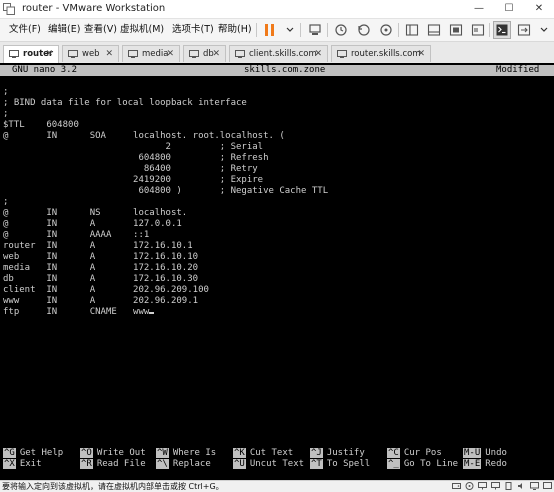 The height and width of the screenshot is (492, 554). Describe the element at coordinates (521, 486) in the screenshot. I see `sound-card-icon` at that location.